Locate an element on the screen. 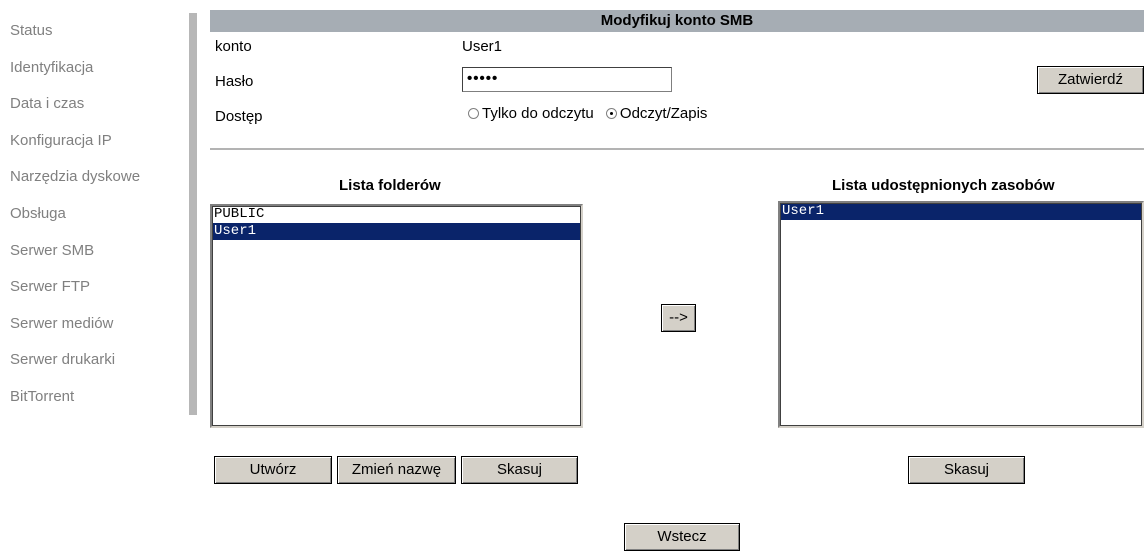  section-divider is located at coordinates (677, 149).